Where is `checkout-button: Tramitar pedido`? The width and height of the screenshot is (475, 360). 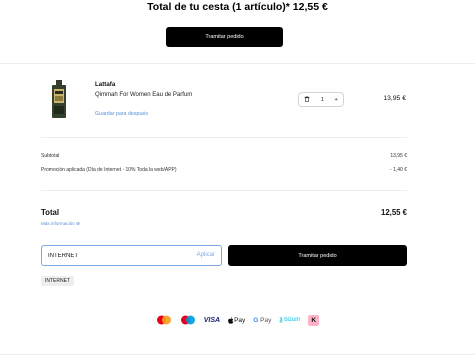 checkout-button: Tramitar pedido is located at coordinates (317, 255).